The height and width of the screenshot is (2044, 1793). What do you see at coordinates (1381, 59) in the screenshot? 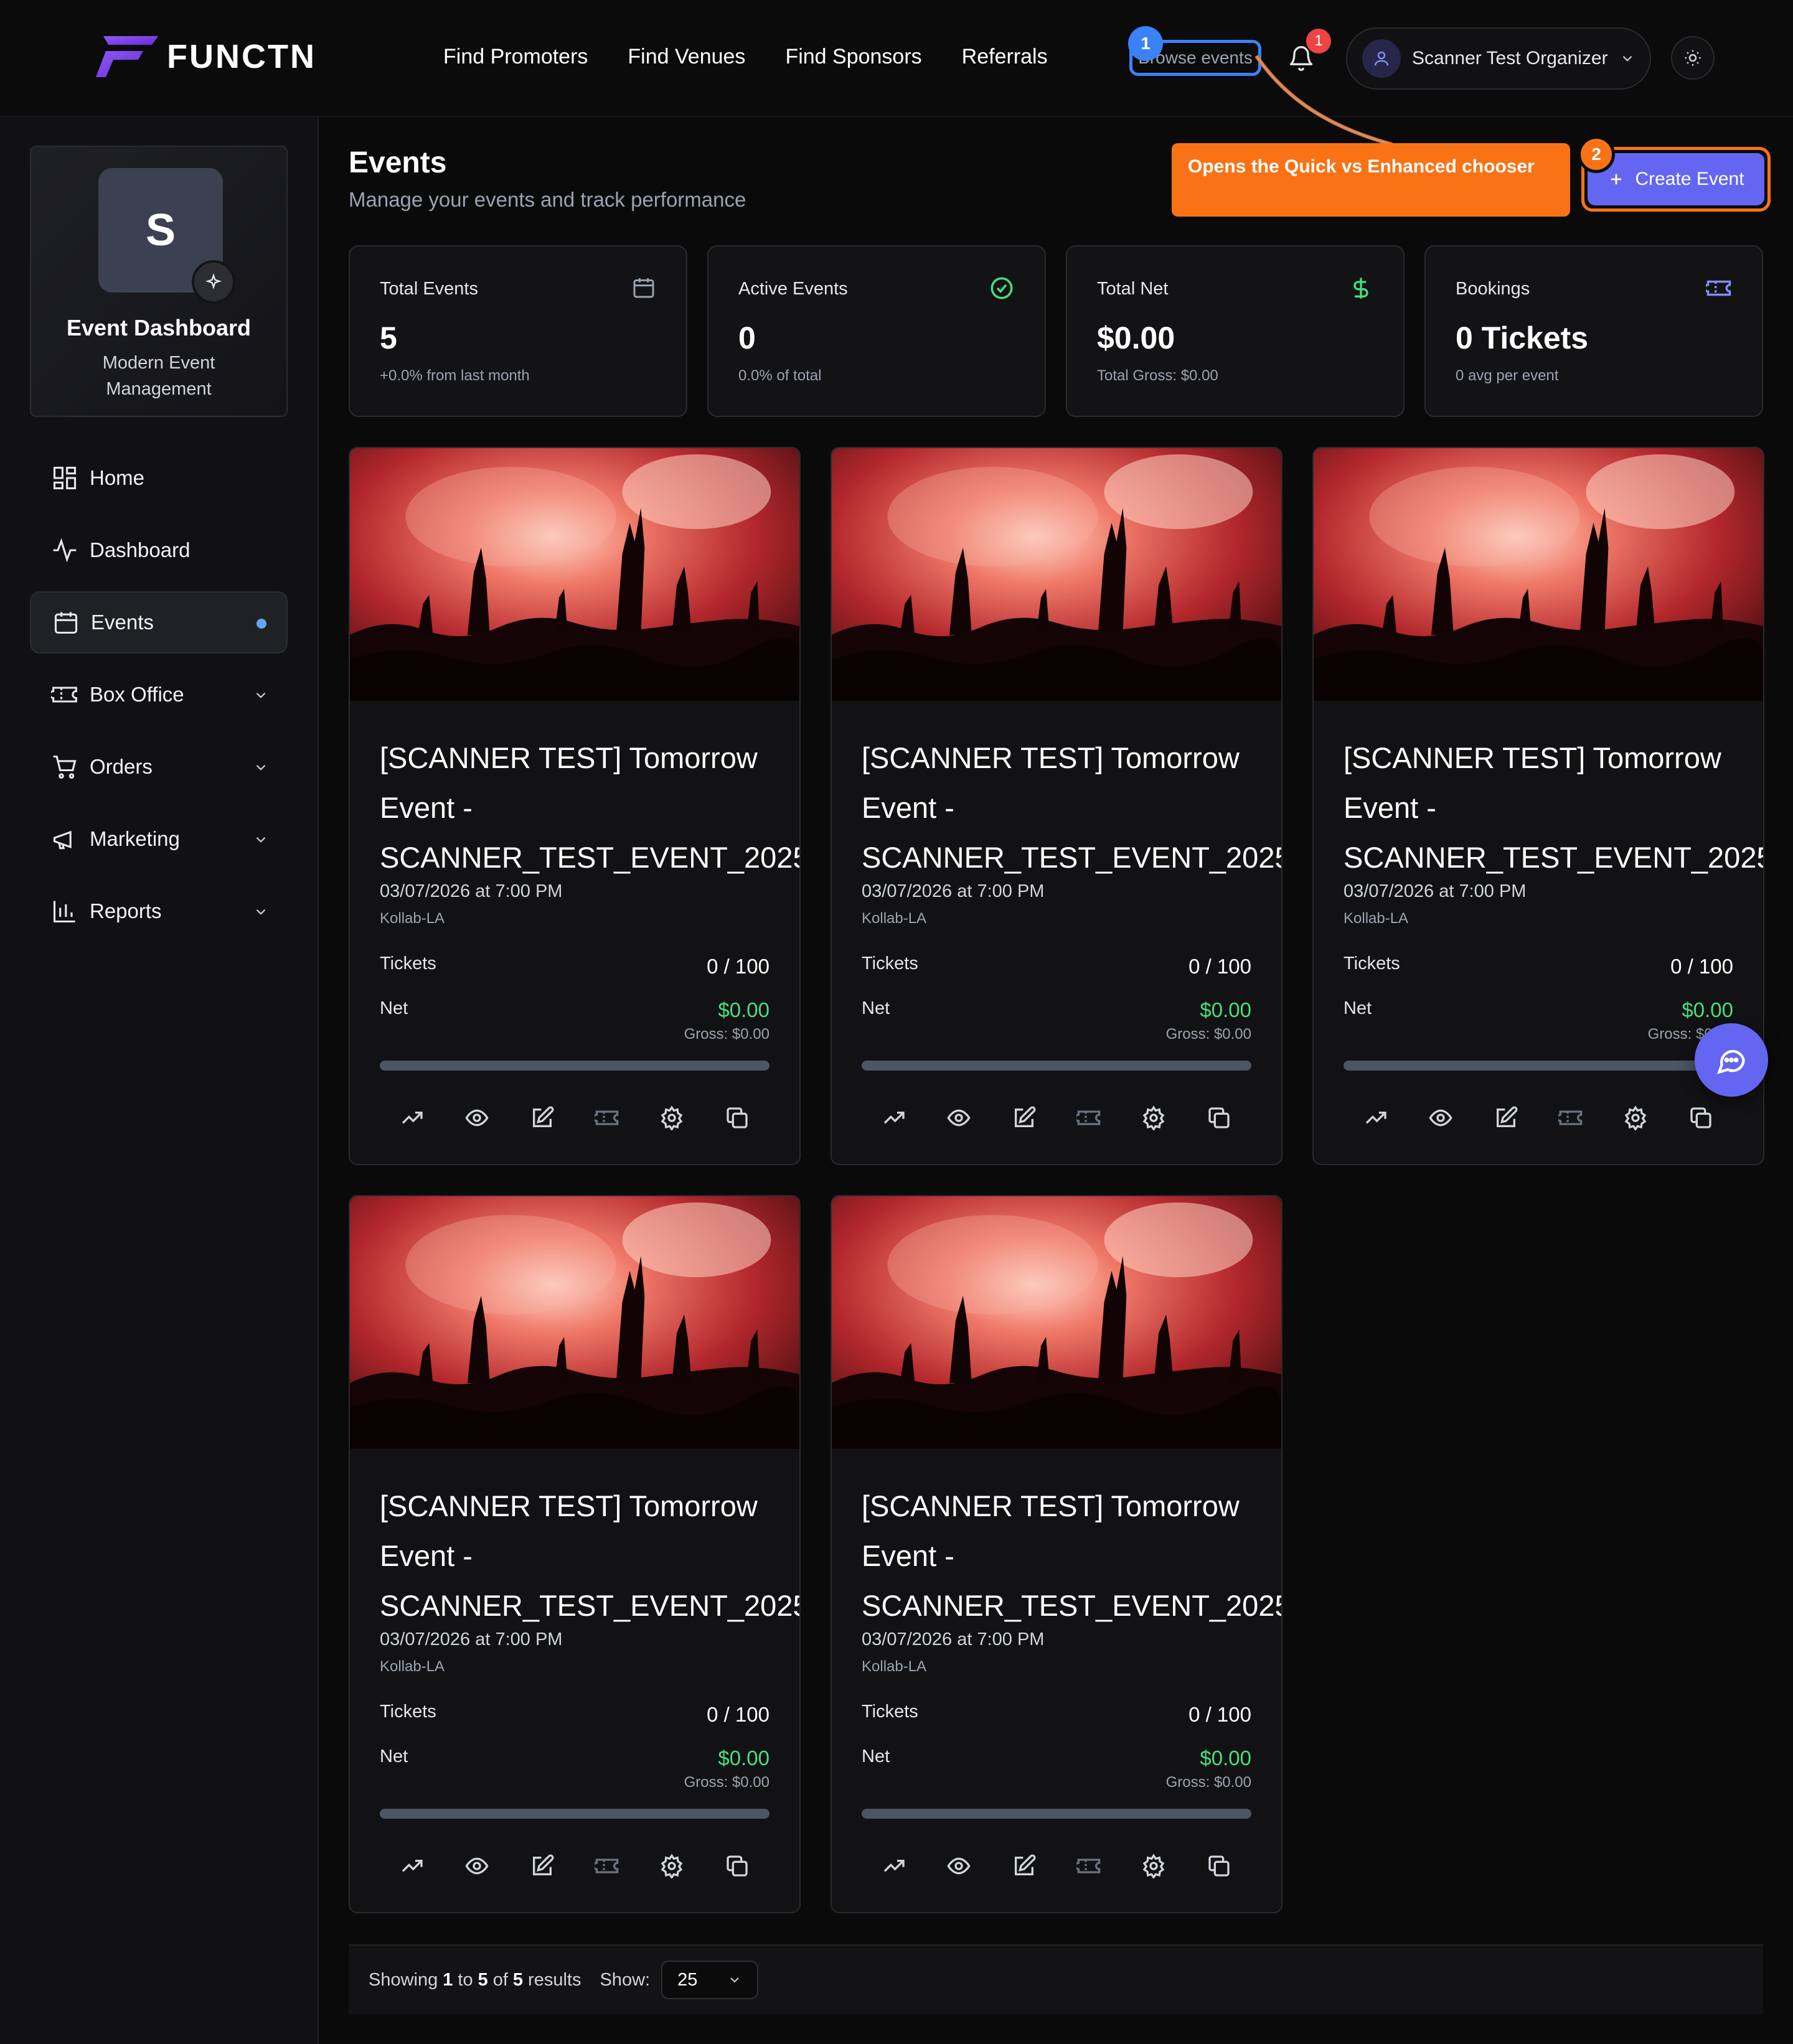
I see `user-avatar` at bounding box center [1381, 59].